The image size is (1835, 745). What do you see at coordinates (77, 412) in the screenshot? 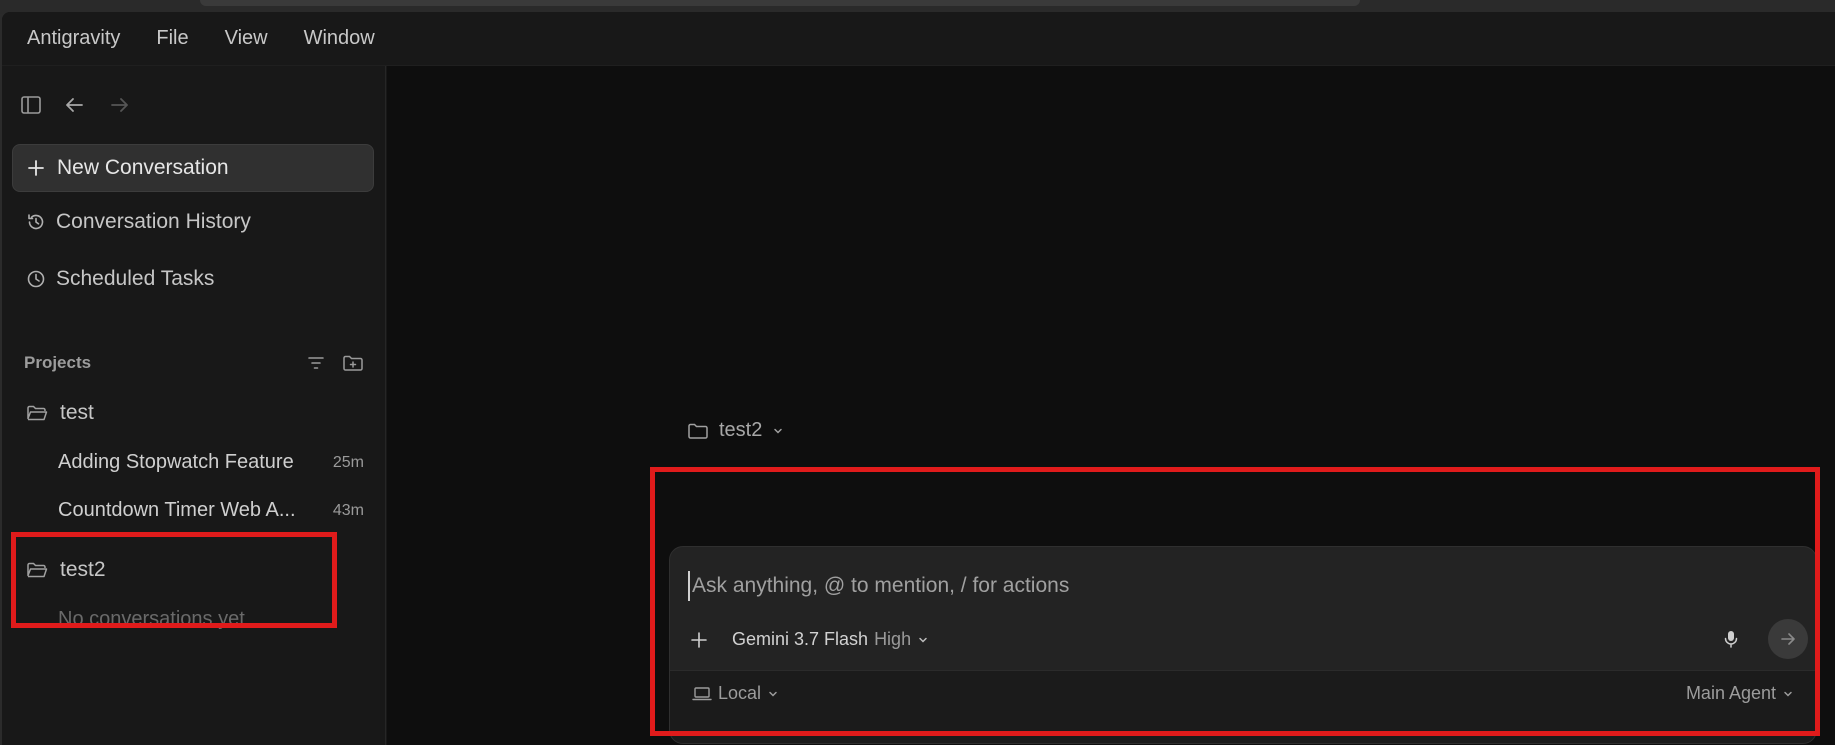
I see `project-name: test` at bounding box center [77, 412].